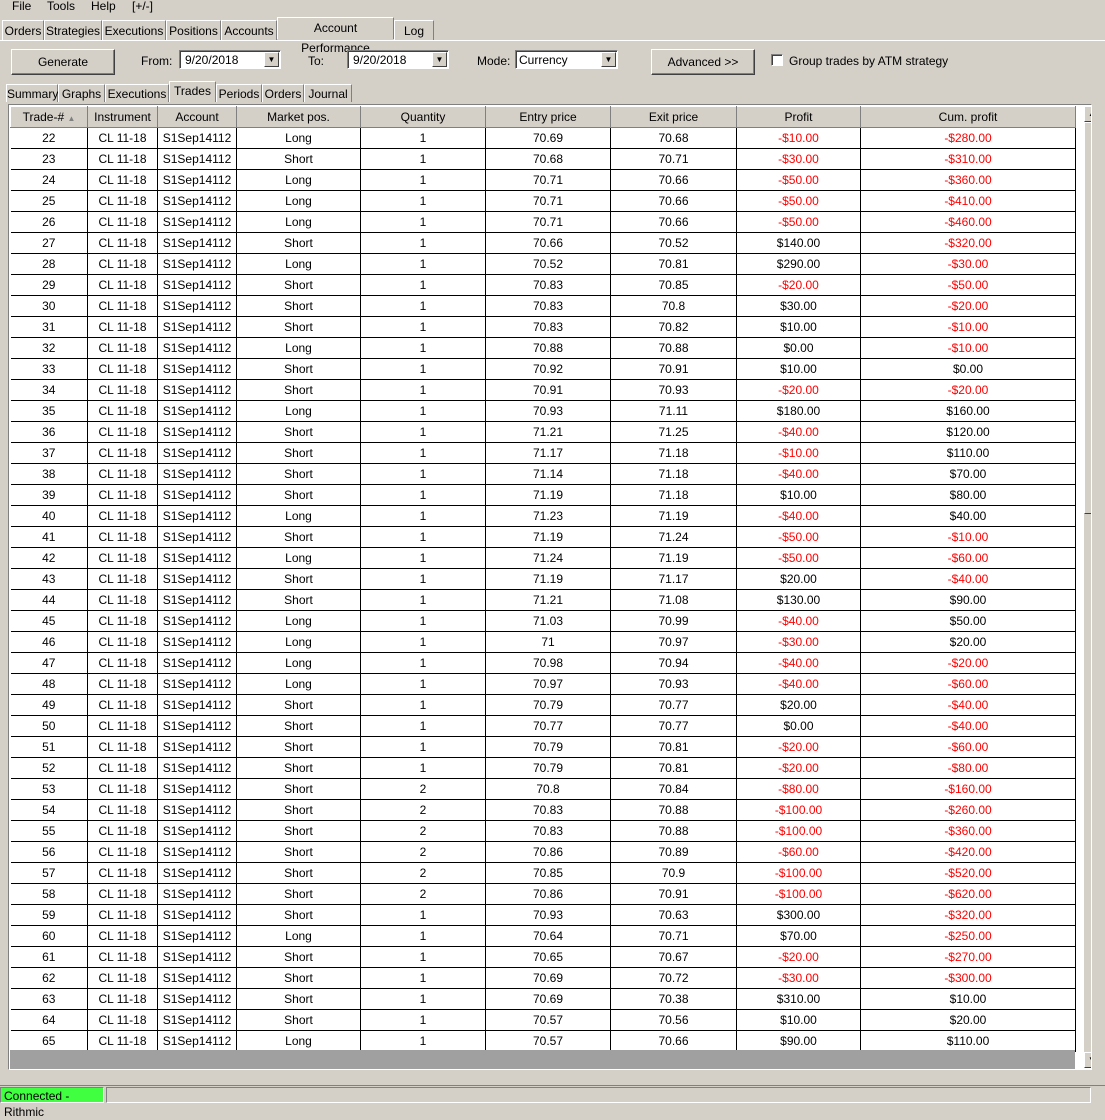 Image resolution: width=1105 pixels, height=1120 pixels. Describe the element at coordinates (61, 8) in the screenshot. I see `menu-tools: Tools` at that location.